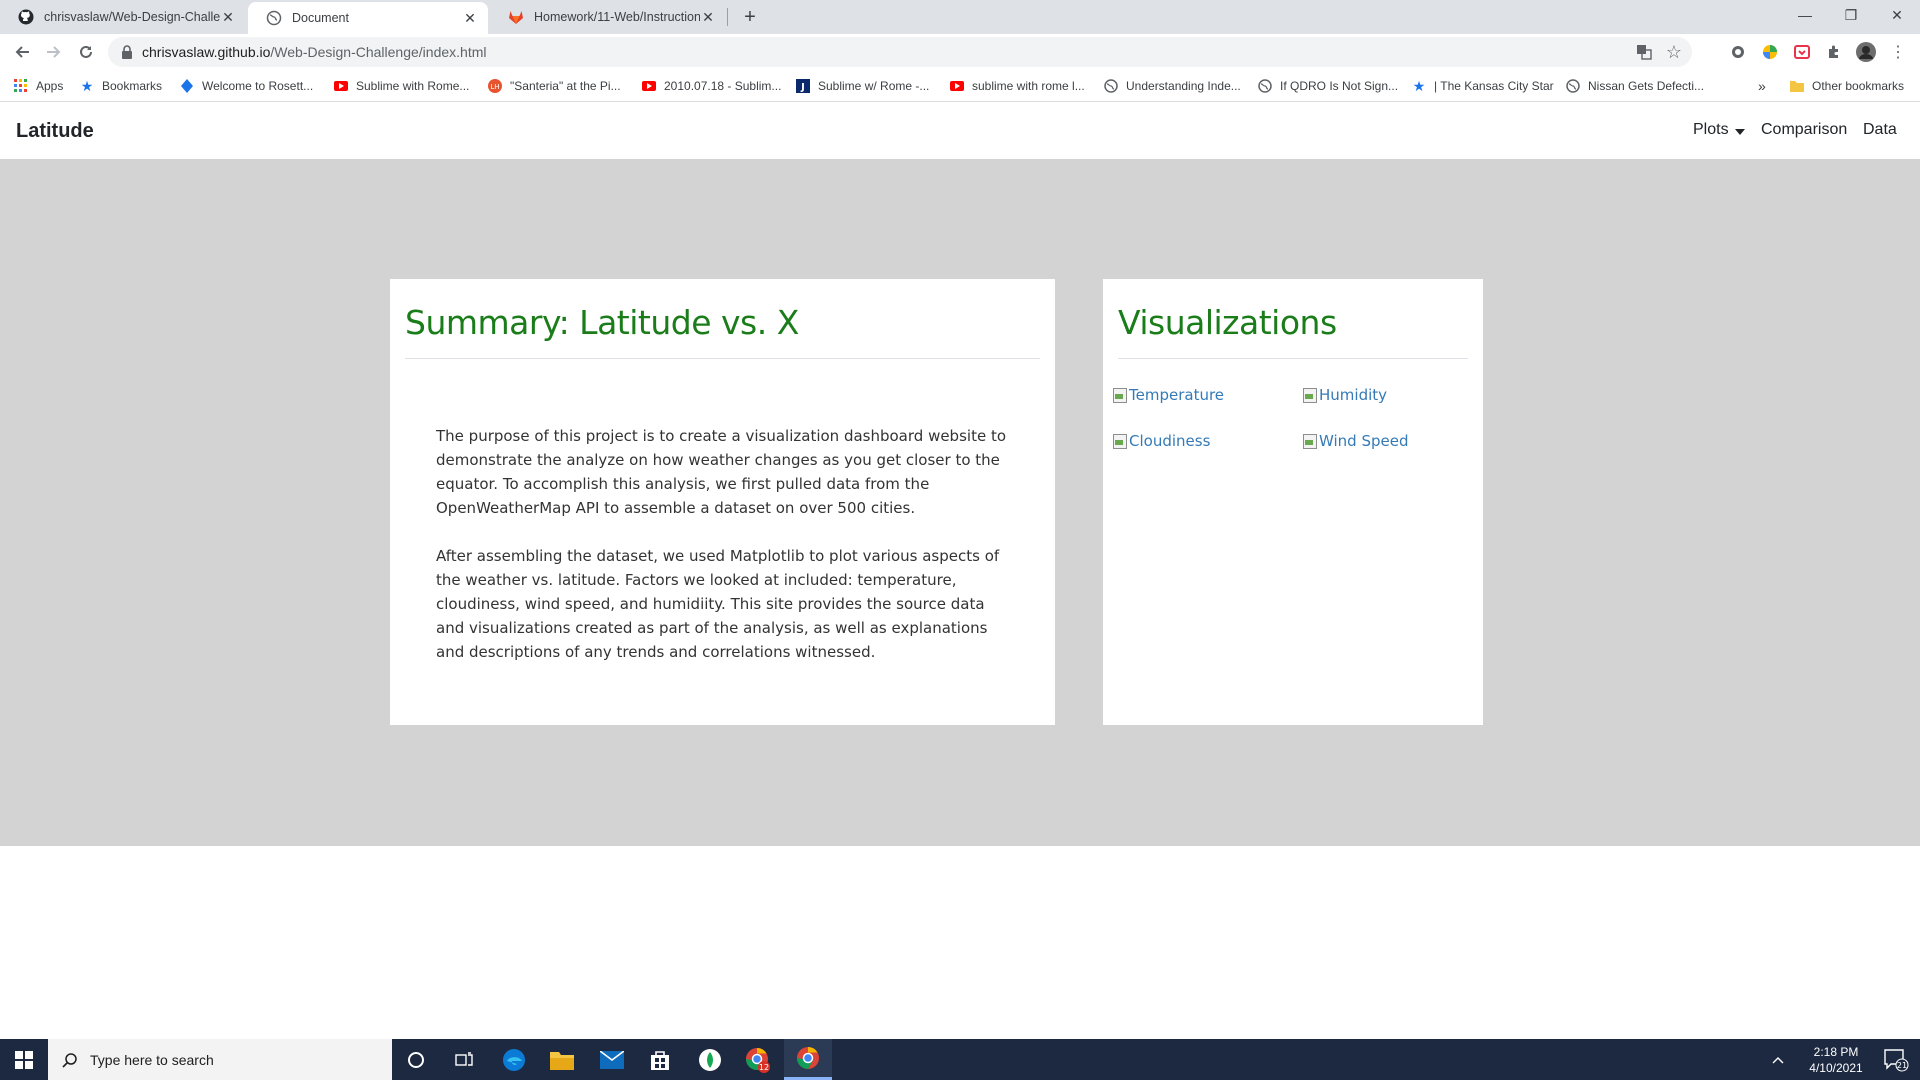  Describe the element at coordinates (1483, 86) in the screenshot. I see `bookmark-kansas-city-star: ★ | The Kansas City Star` at that location.